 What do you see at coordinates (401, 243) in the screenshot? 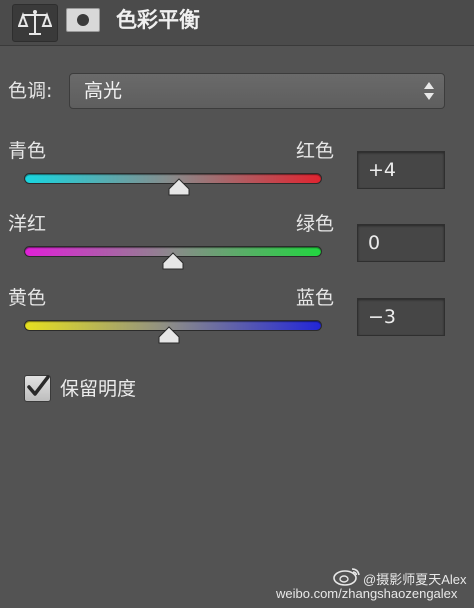
I see `magenta-green-value-input: 0` at bounding box center [401, 243].